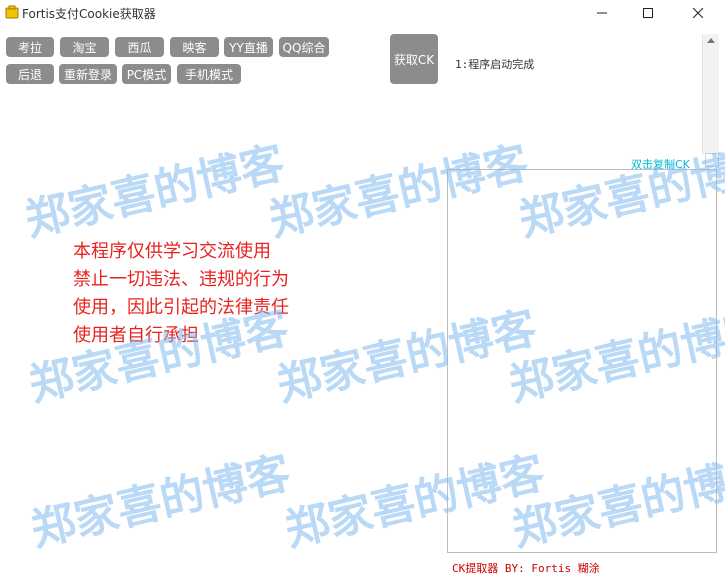 This screenshot has width=725, height=586. What do you see at coordinates (362, 13) in the screenshot?
I see `title-bar: Fortis支付Cookie获取器` at bounding box center [362, 13].